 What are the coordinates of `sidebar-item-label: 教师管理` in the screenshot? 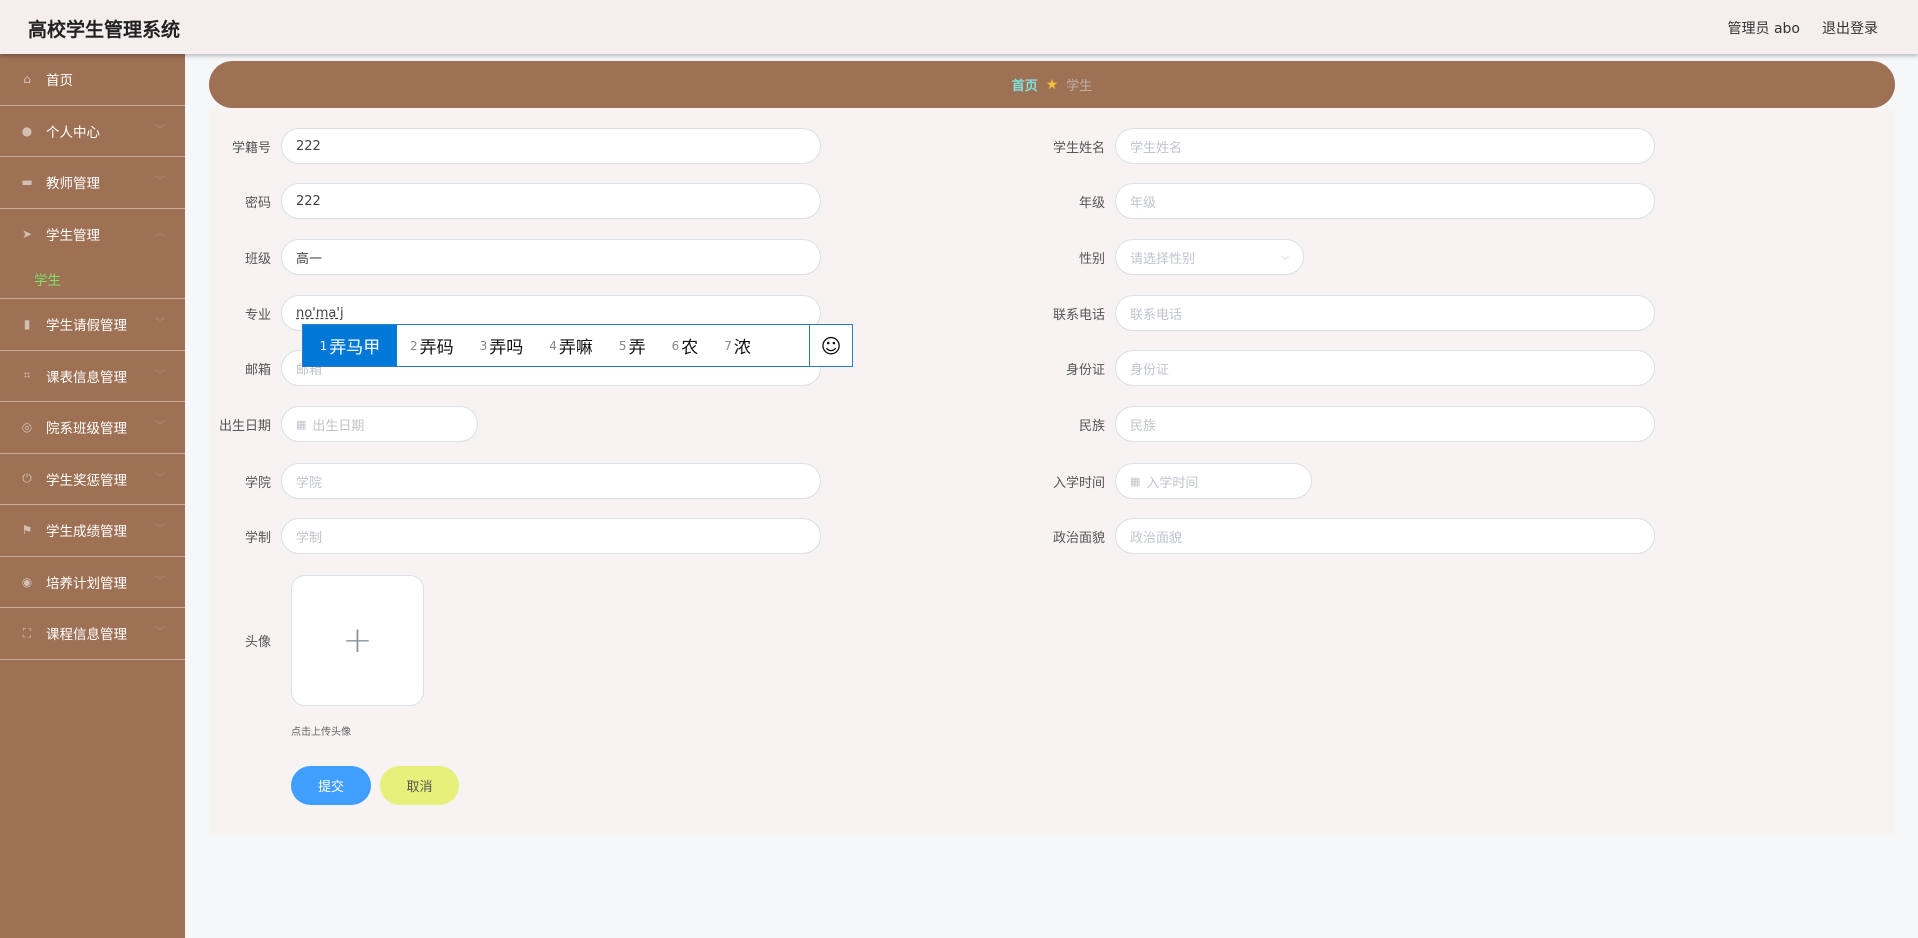 It's located at (73, 184).